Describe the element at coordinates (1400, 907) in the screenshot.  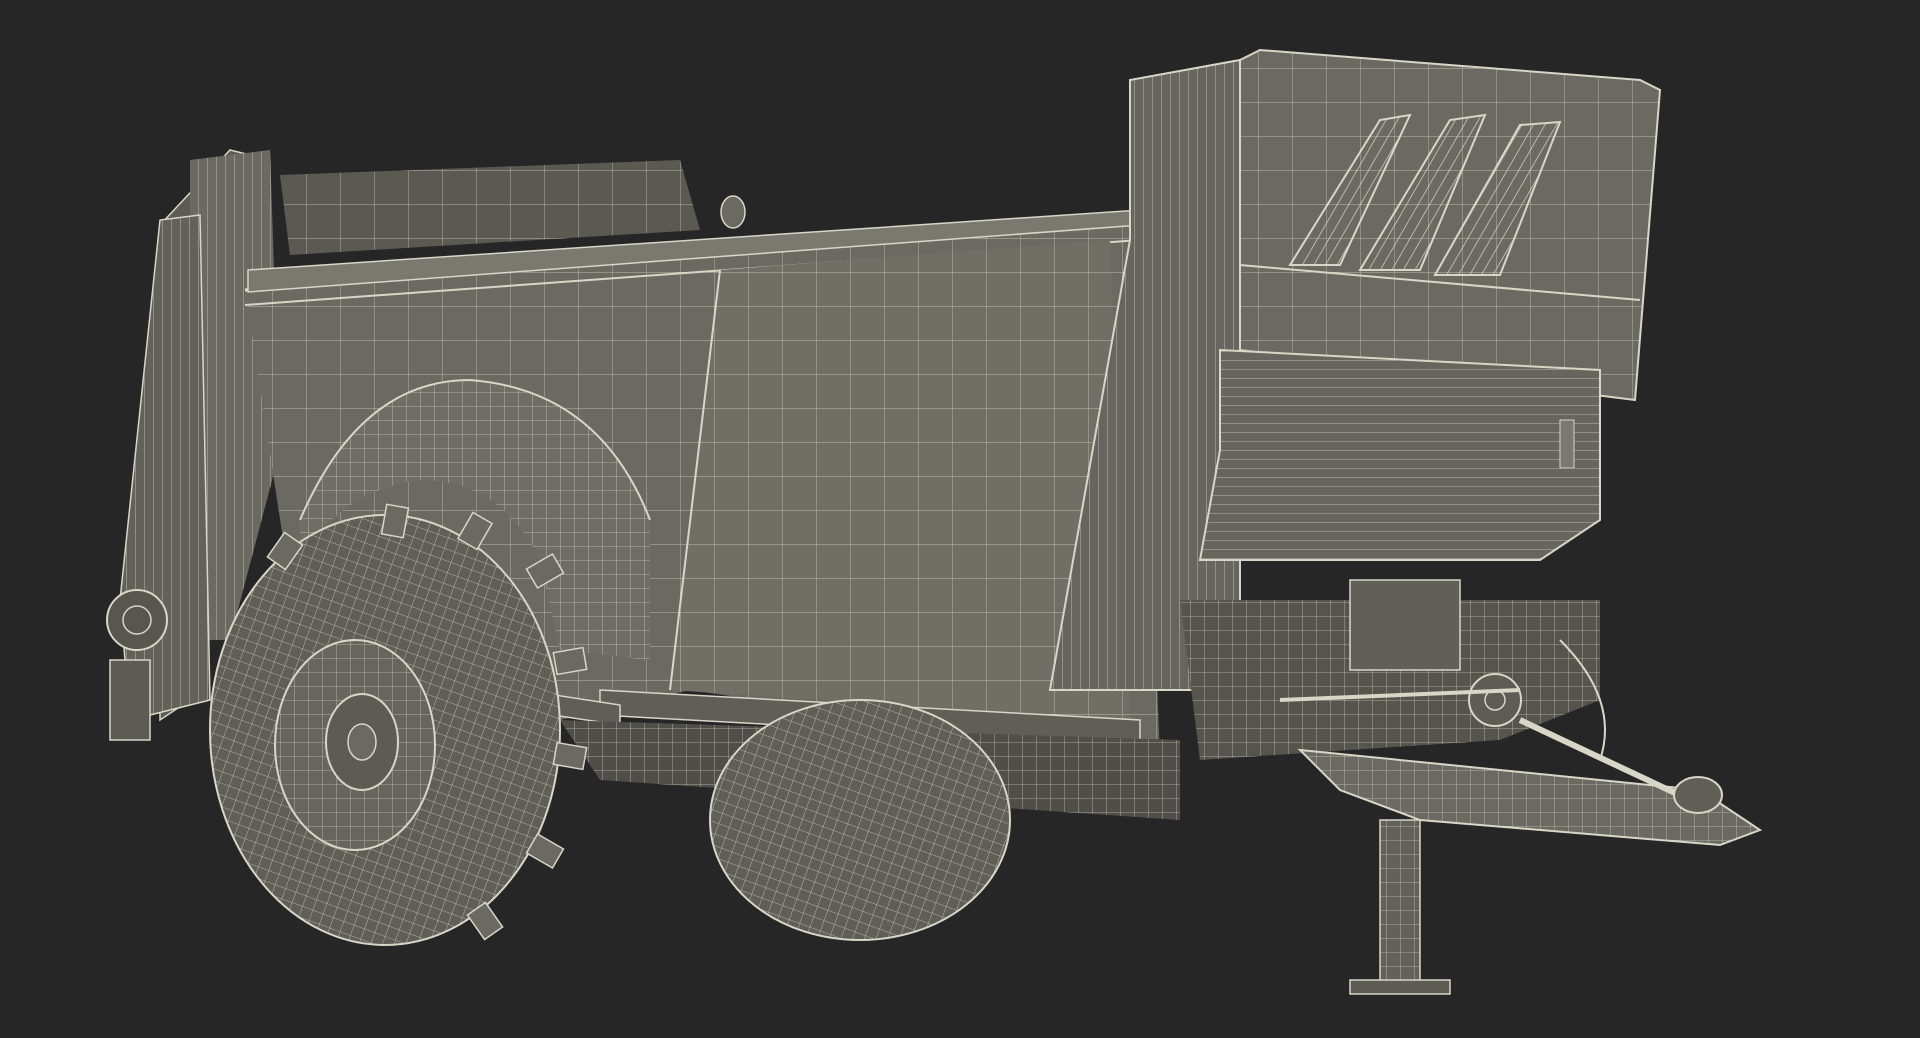
I see `jack-stand` at that location.